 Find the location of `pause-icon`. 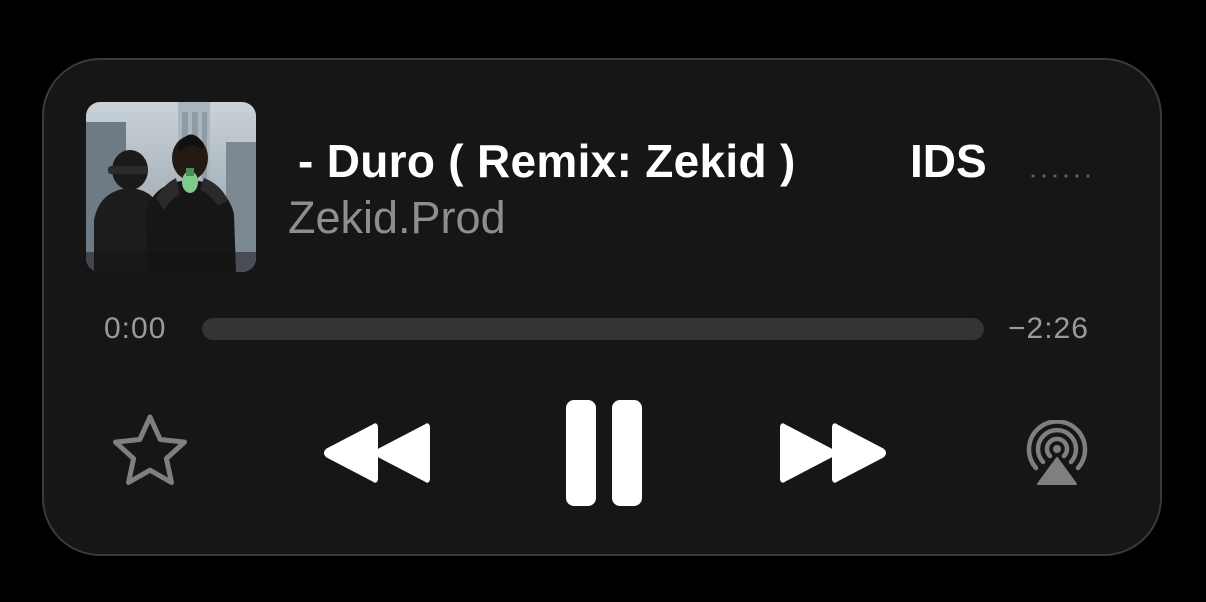

pause-icon is located at coordinates (604, 453).